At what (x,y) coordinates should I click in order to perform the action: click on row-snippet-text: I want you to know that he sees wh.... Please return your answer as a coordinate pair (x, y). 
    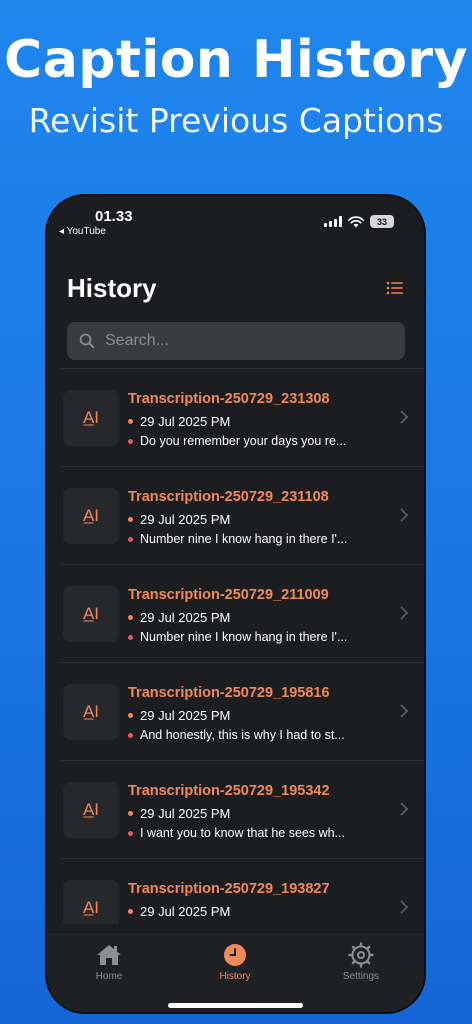
    Looking at the image, I should click on (242, 833).